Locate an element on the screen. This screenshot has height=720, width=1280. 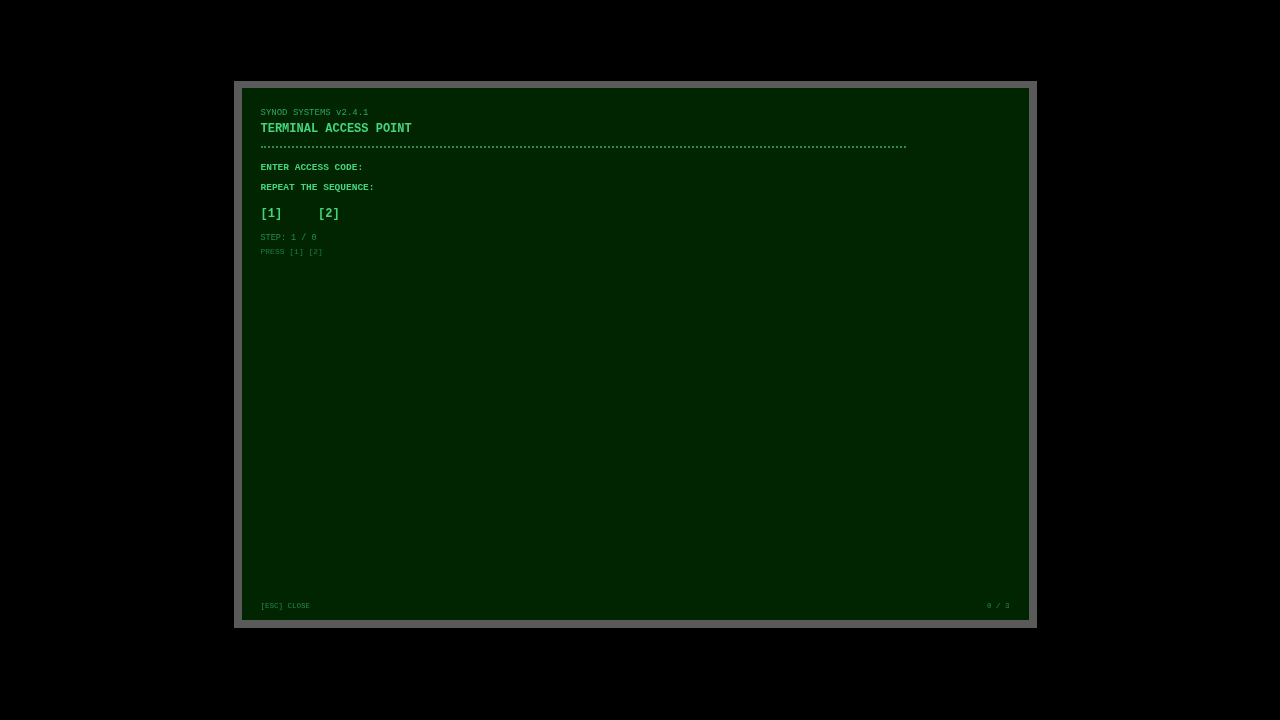
system-version: SYNOD SYSTEMS v2.4.1 is located at coordinates (315, 113).